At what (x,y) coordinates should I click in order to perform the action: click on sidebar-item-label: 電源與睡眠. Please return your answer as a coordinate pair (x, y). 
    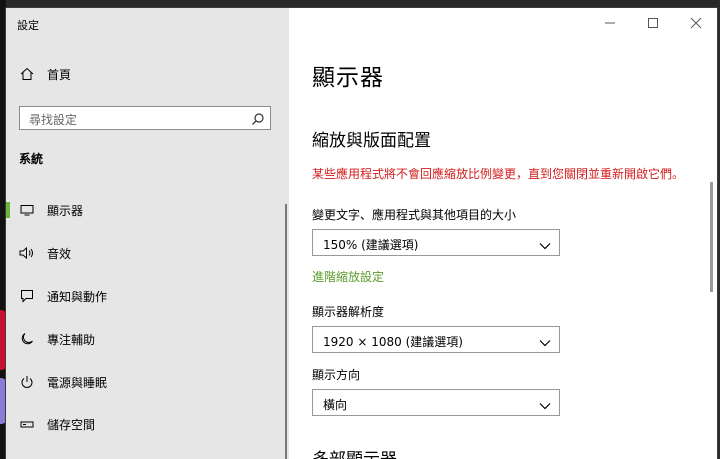
    Looking at the image, I should click on (77, 382).